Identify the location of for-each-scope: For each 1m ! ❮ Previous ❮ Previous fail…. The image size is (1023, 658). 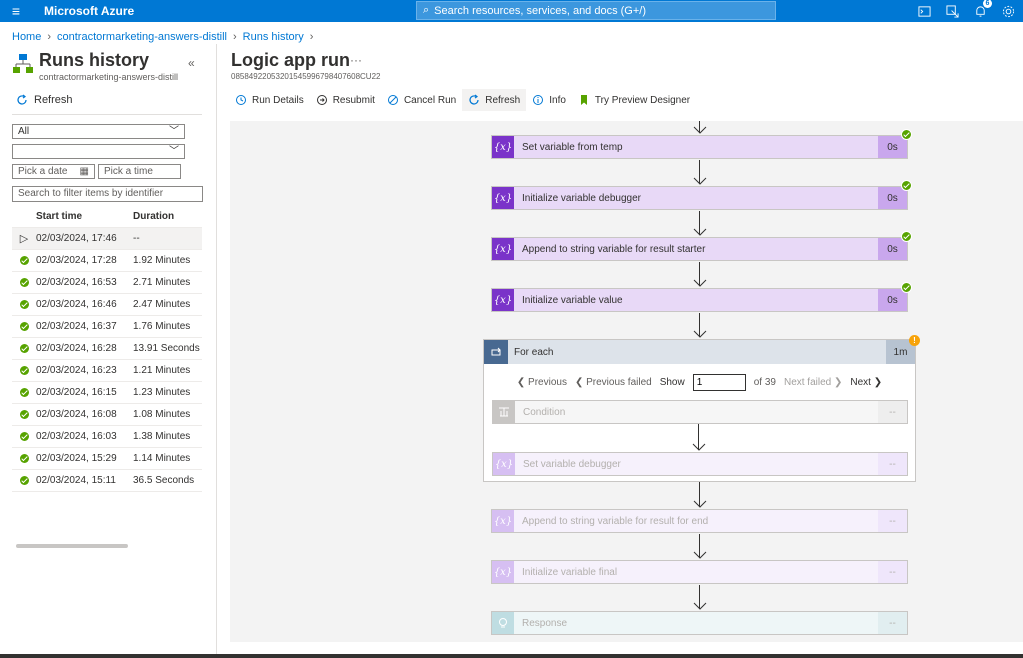
(701, 408).